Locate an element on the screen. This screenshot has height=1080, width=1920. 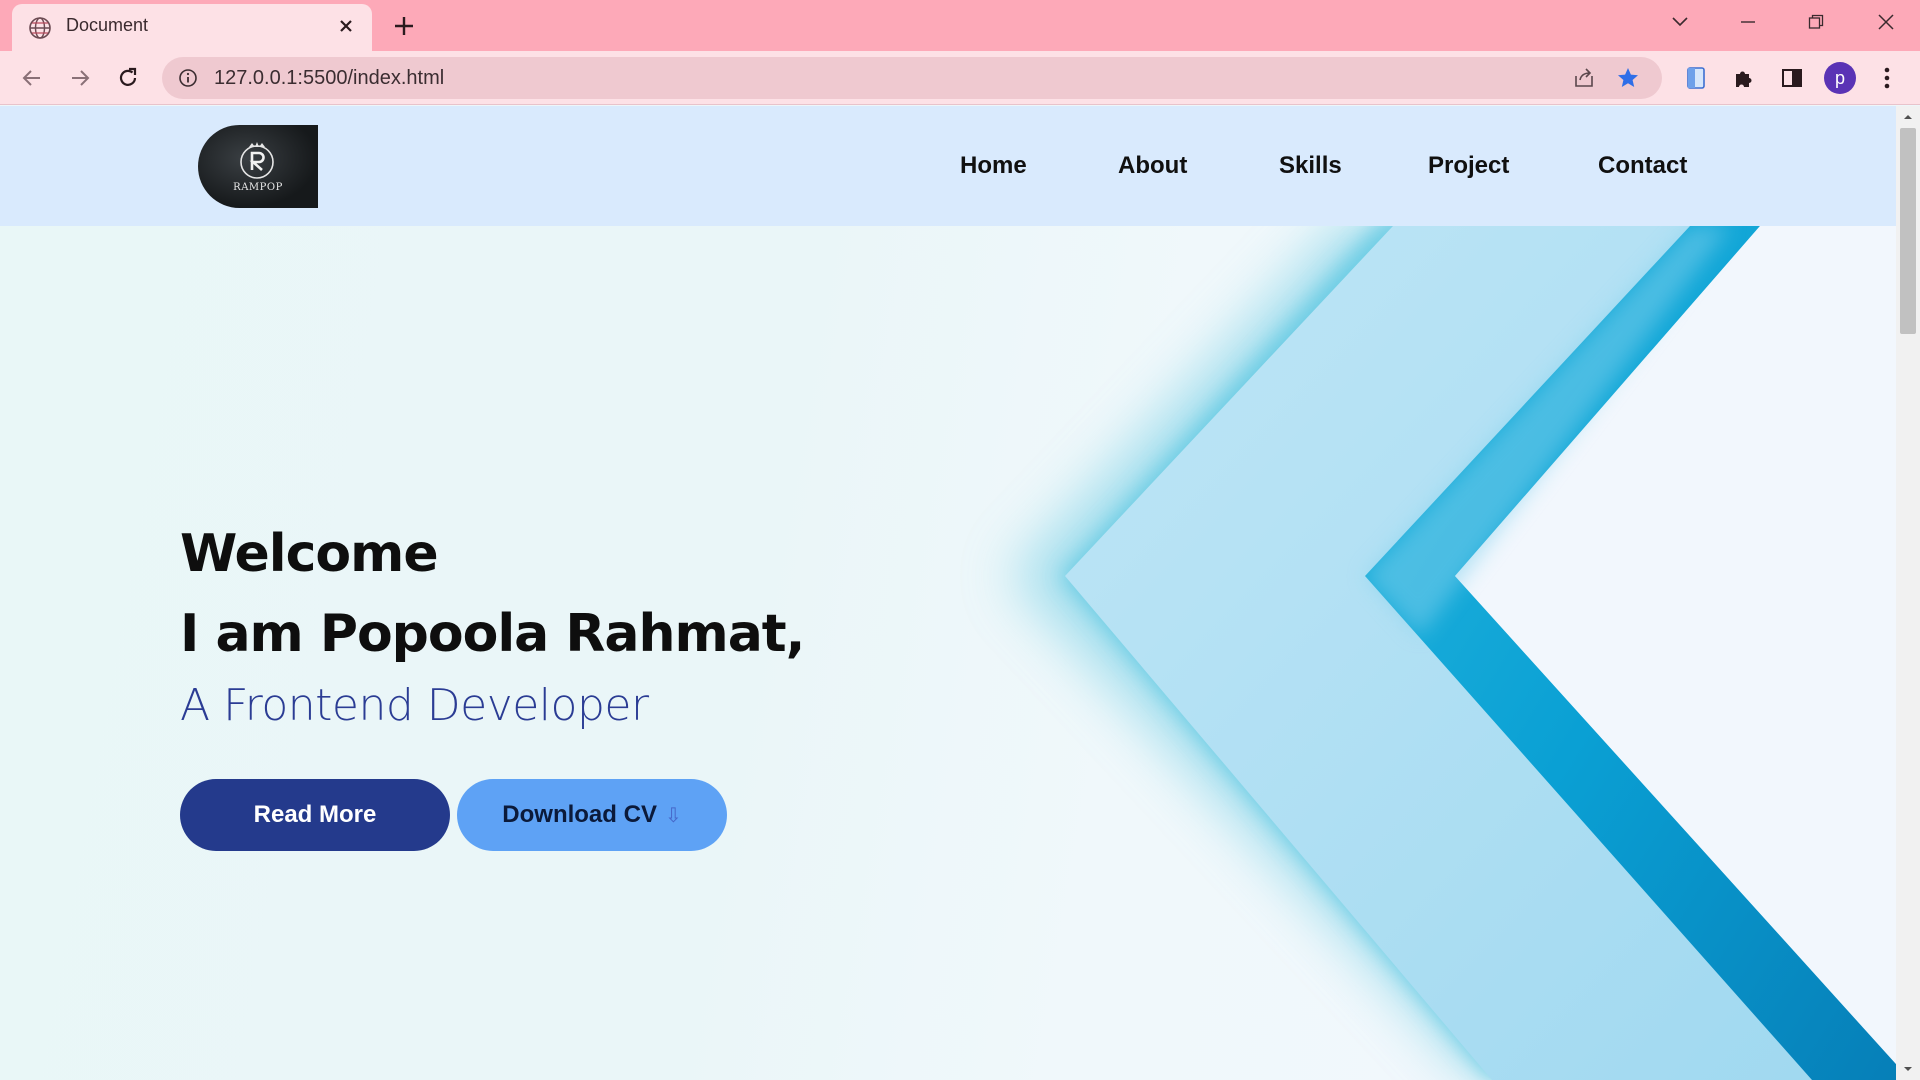
site-header: RAMPOP Home About Skills Project Contact is located at coordinates (948, 166).